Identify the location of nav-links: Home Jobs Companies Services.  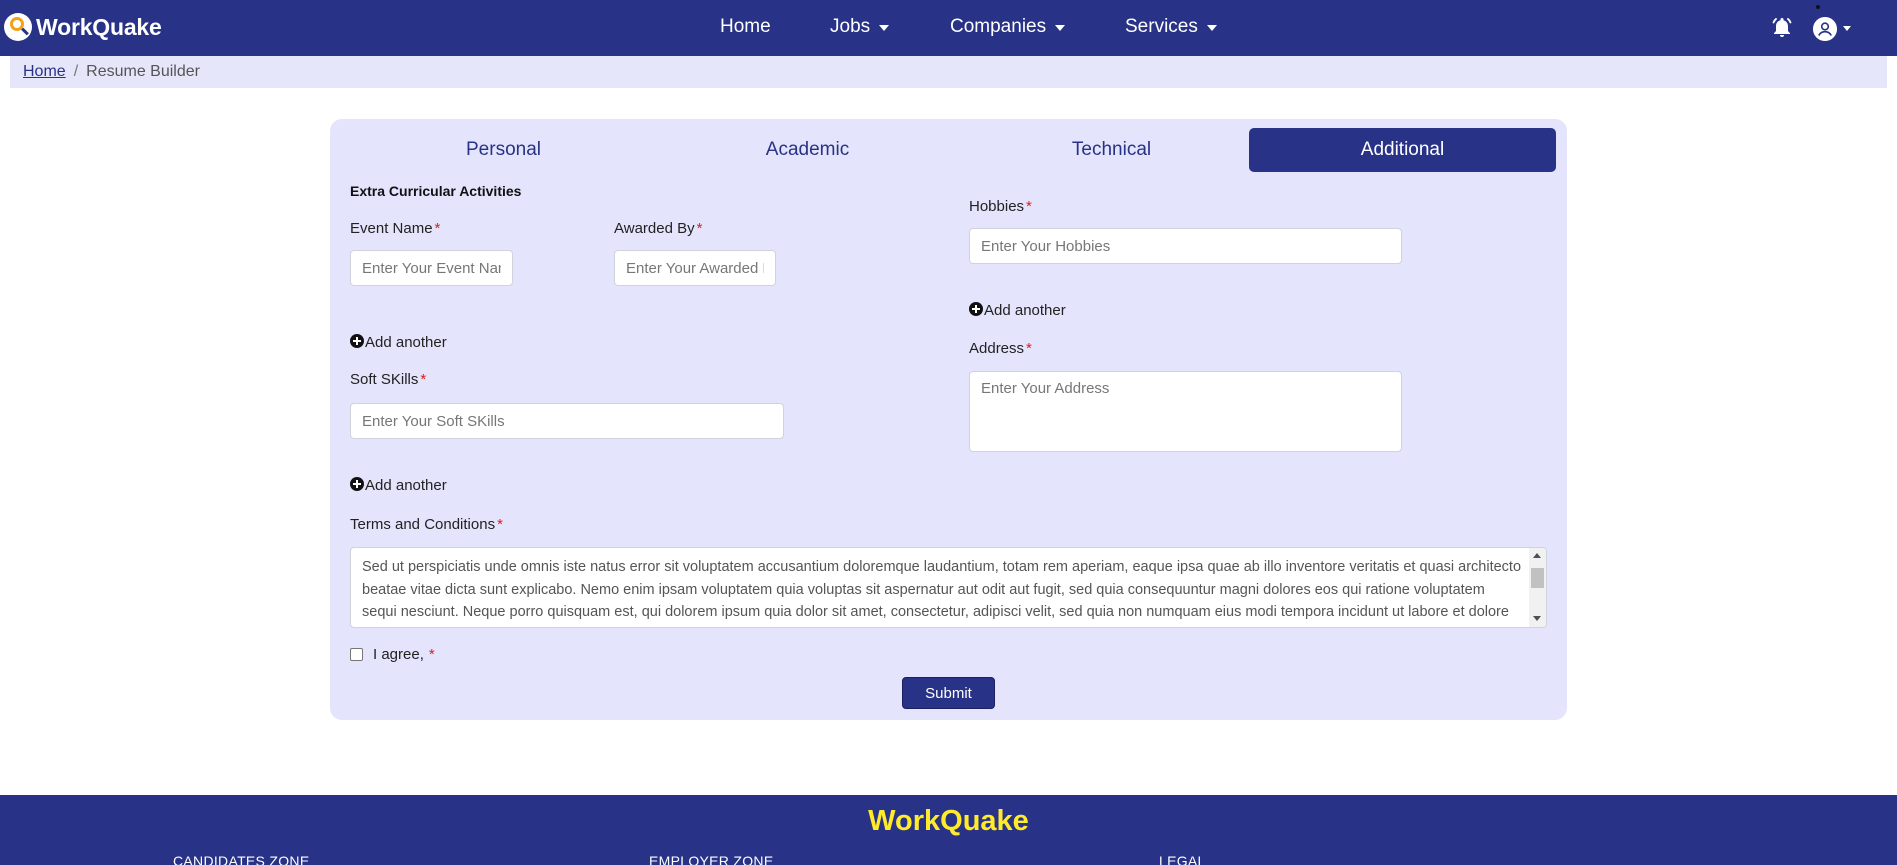
(948, 28).